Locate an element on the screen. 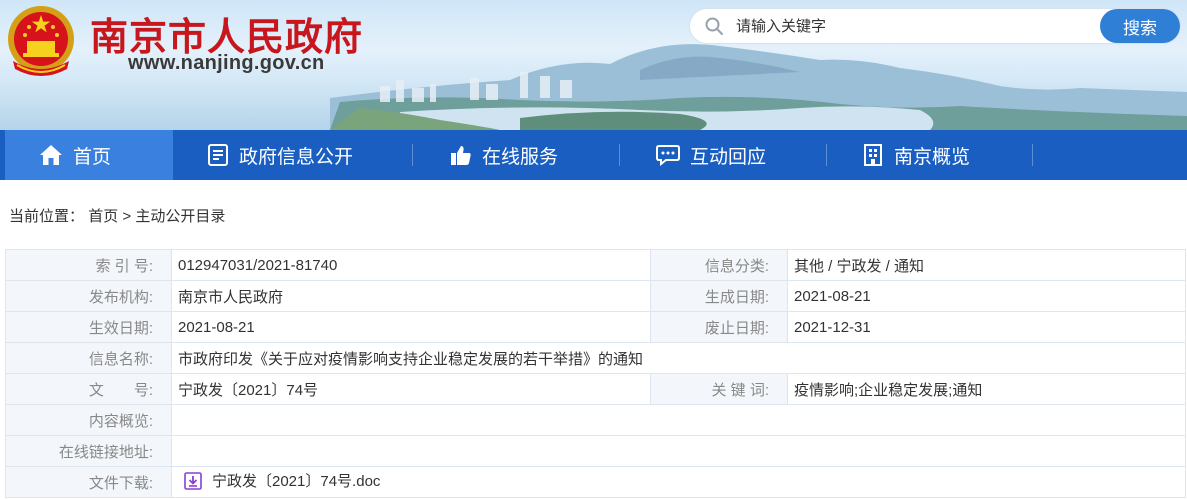 Image resolution: width=1187 pixels, height=499 pixels. publisher-value: 南京市人民政府 is located at coordinates (411, 296).